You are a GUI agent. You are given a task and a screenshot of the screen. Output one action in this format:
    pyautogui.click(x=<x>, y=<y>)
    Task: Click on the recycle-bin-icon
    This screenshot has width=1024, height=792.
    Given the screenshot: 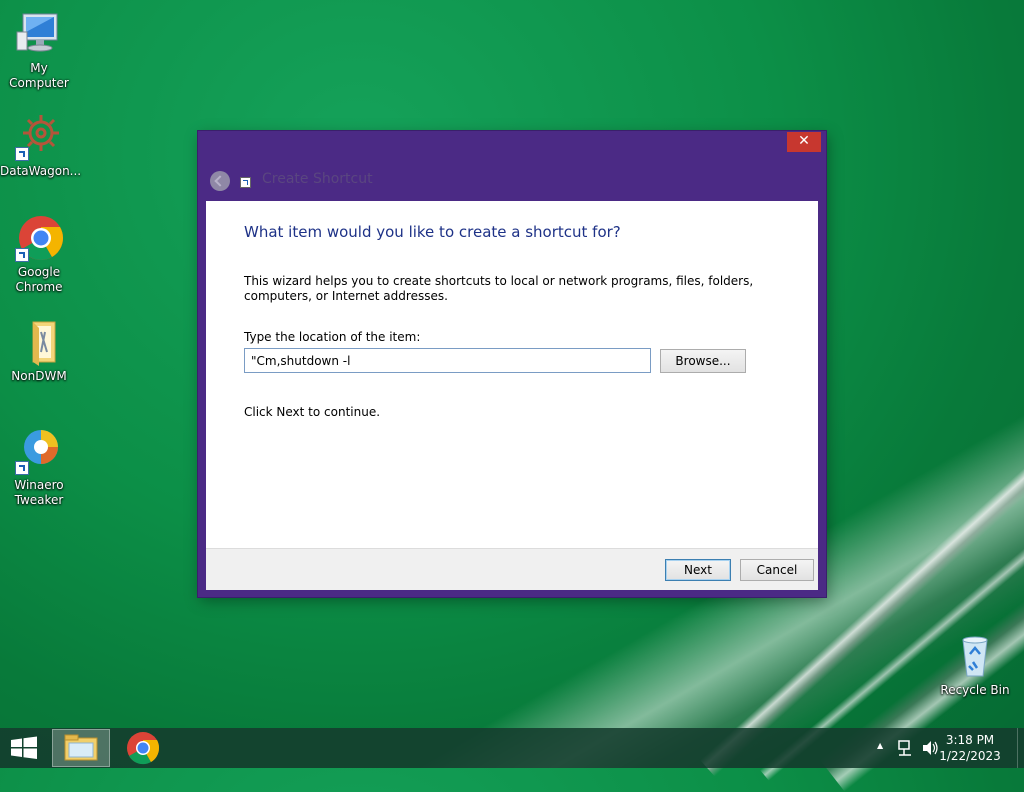 What is the action you would take?
    pyautogui.click(x=975, y=656)
    